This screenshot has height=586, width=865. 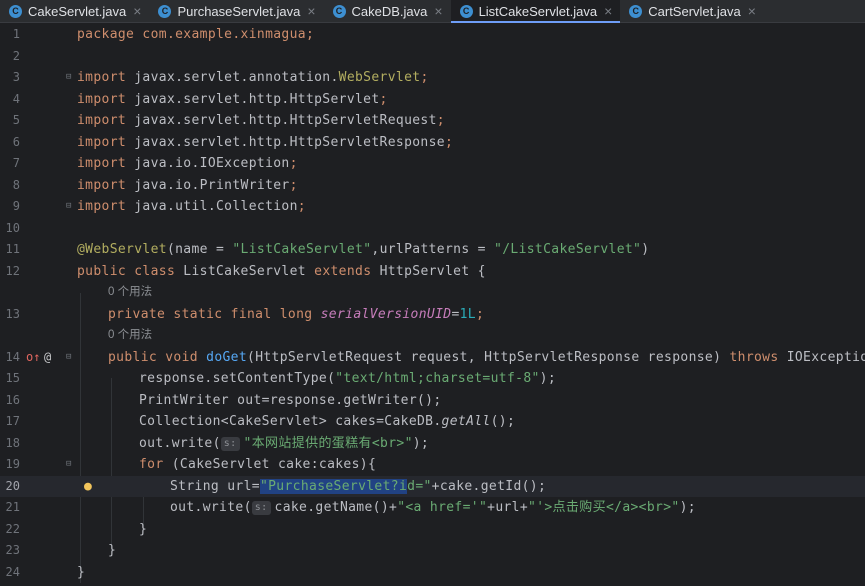 I want to click on code-token: (name =, so click(x=199, y=249).